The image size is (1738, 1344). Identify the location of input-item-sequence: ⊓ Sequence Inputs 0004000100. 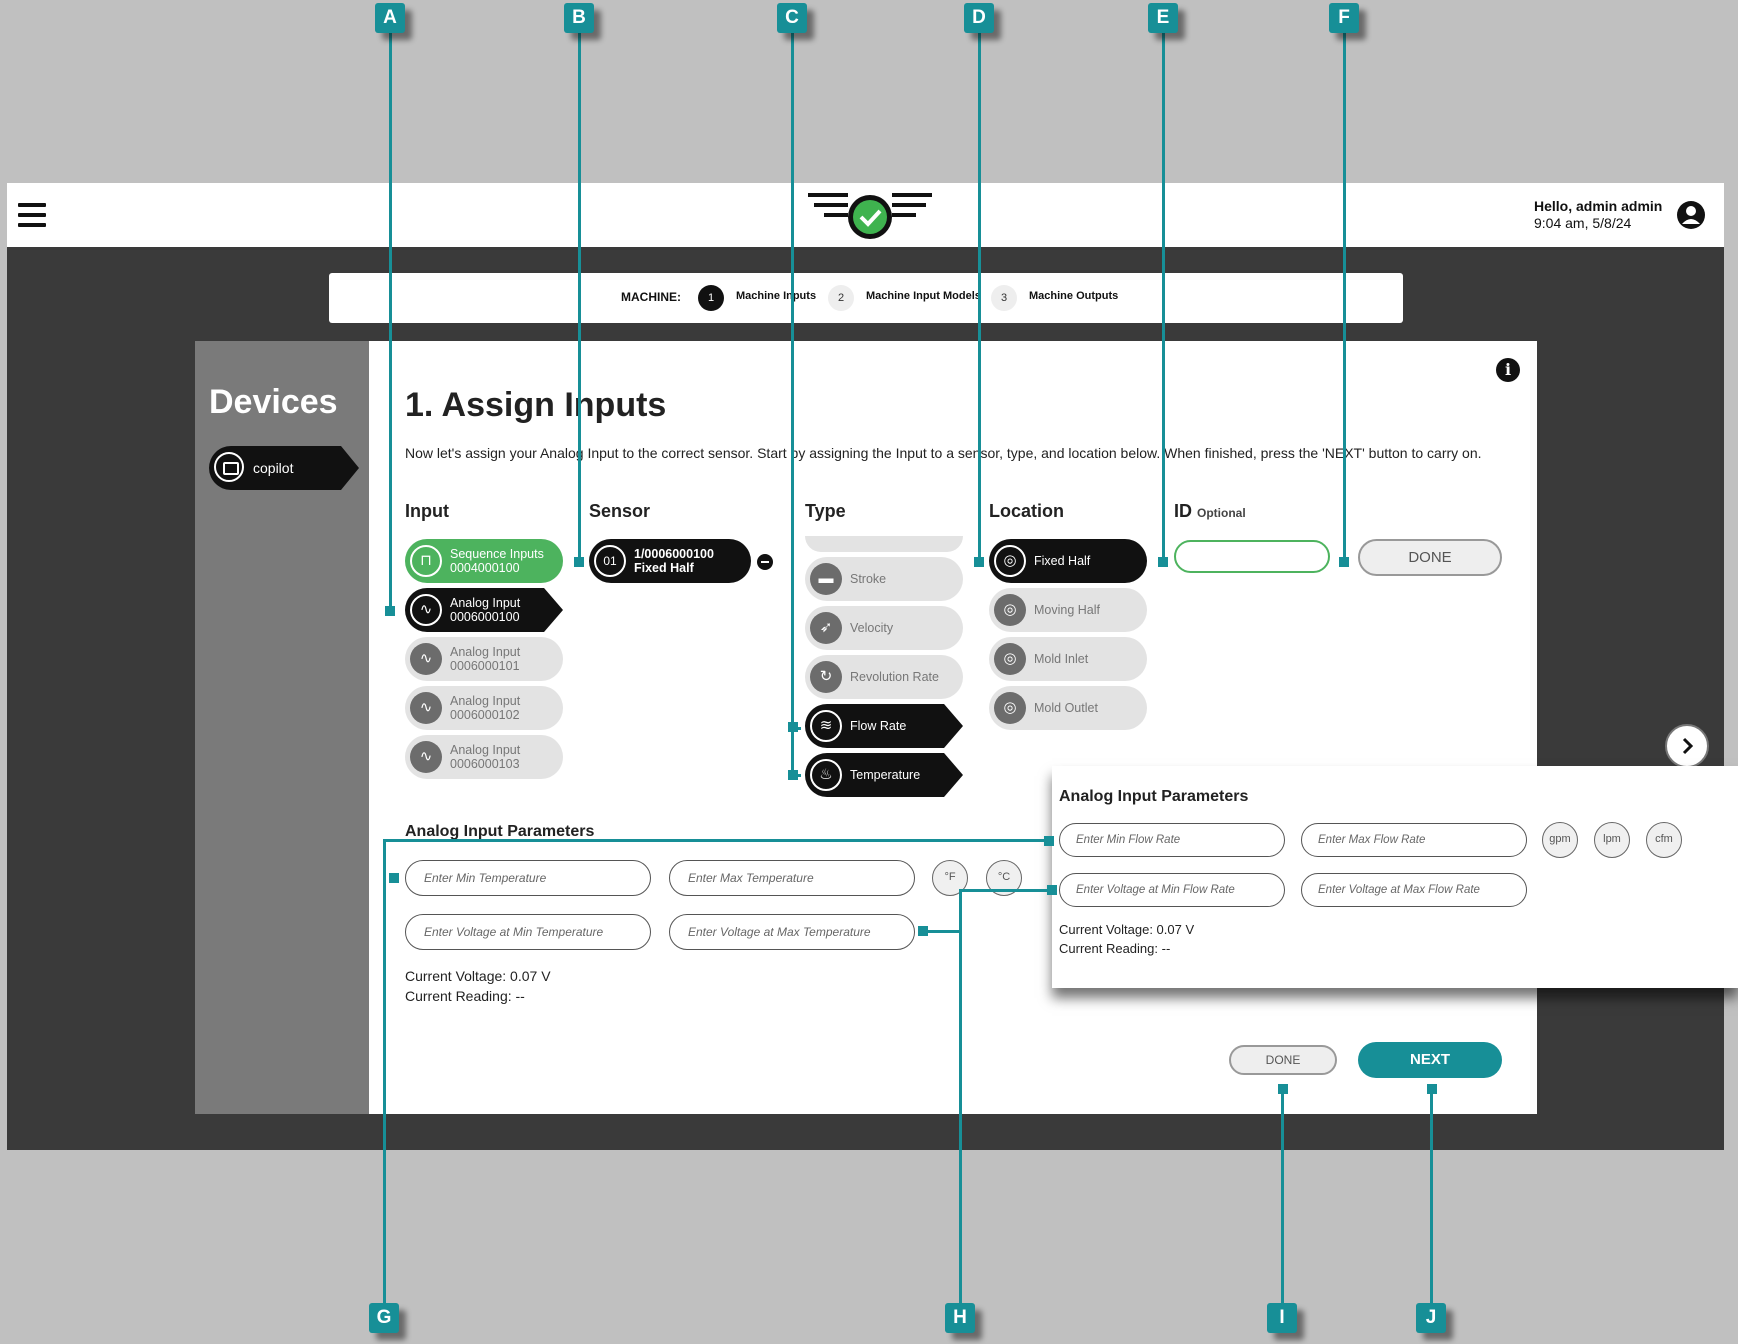
(484, 561).